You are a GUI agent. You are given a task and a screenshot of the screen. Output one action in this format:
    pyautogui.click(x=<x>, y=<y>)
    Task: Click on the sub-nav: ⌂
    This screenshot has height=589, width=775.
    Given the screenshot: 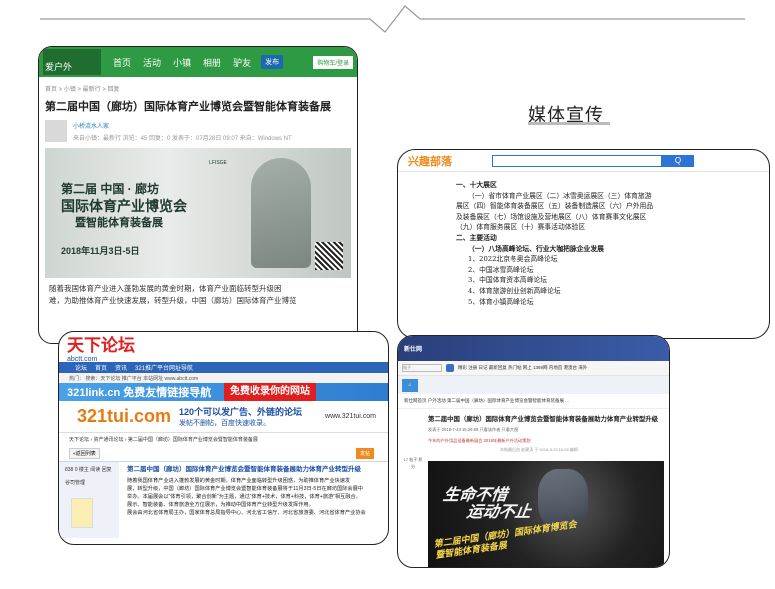 What is the action you would take?
    pyautogui.click(x=533, y=385)
    